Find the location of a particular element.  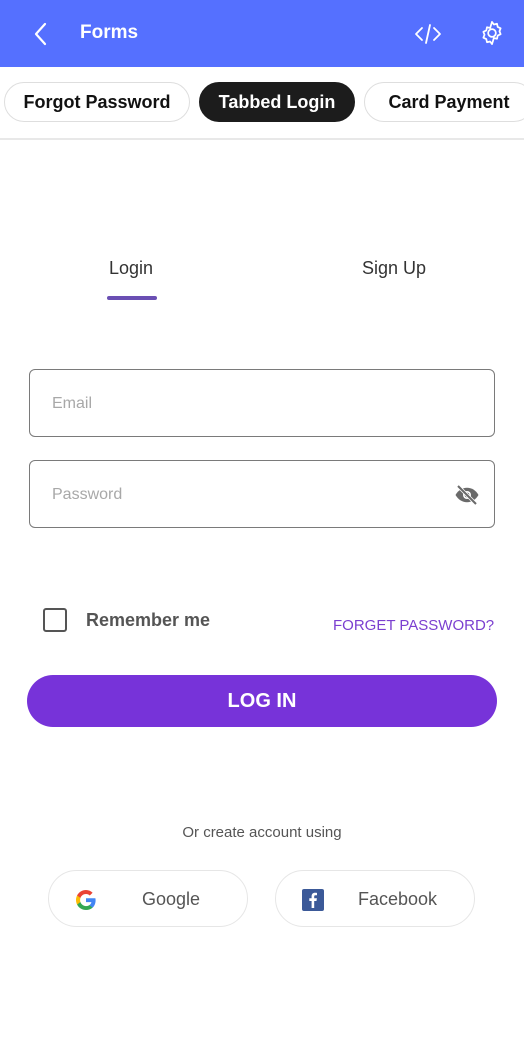

login-button: LOG IN is located at coordinates (262, 701).